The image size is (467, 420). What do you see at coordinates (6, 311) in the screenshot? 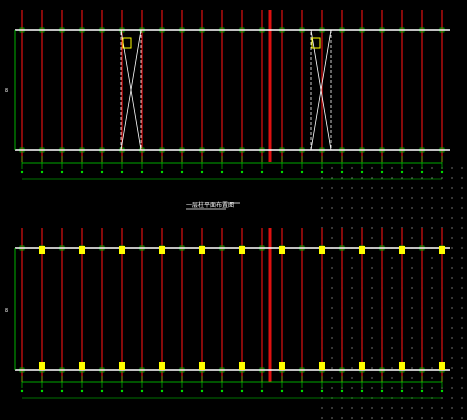
I see `lower-left-dim-label: 8` at bounding box center [6, 311].